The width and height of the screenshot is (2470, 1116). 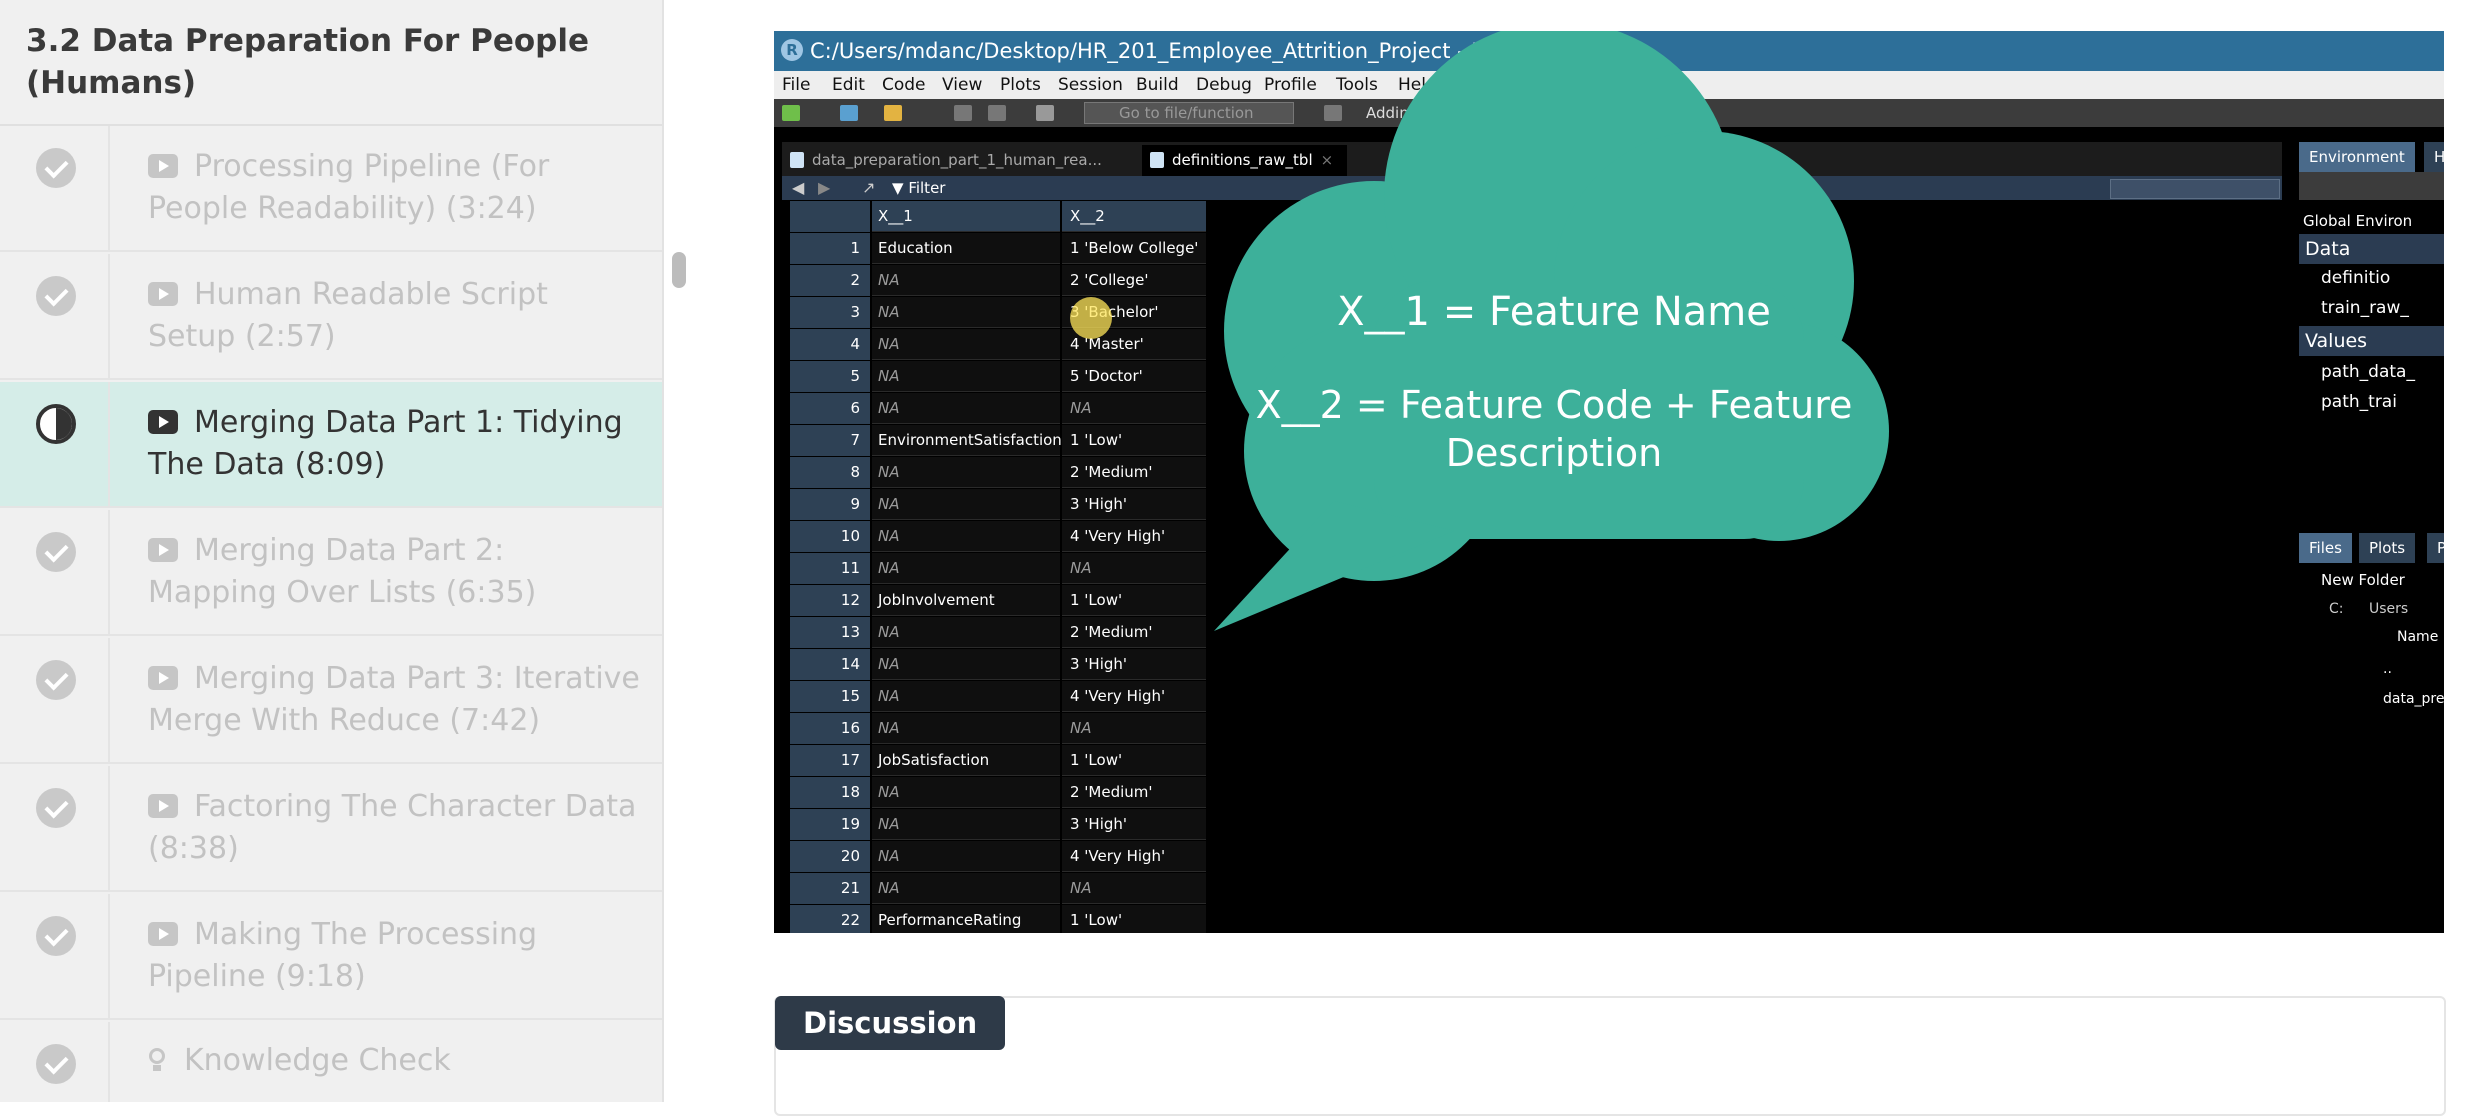 I want to click on lesson-label: Factoring The Character Data (8:38), so click(x=392, y=827).